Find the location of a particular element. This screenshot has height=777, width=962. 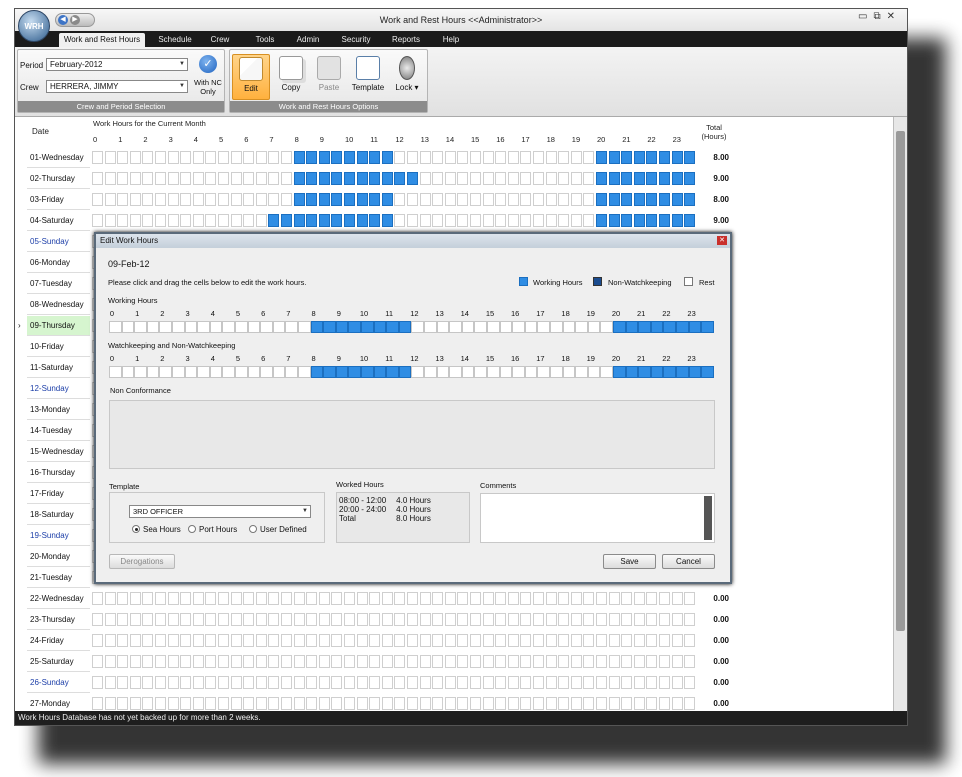

copy-button: Copy is located at coordinates (291, 77).